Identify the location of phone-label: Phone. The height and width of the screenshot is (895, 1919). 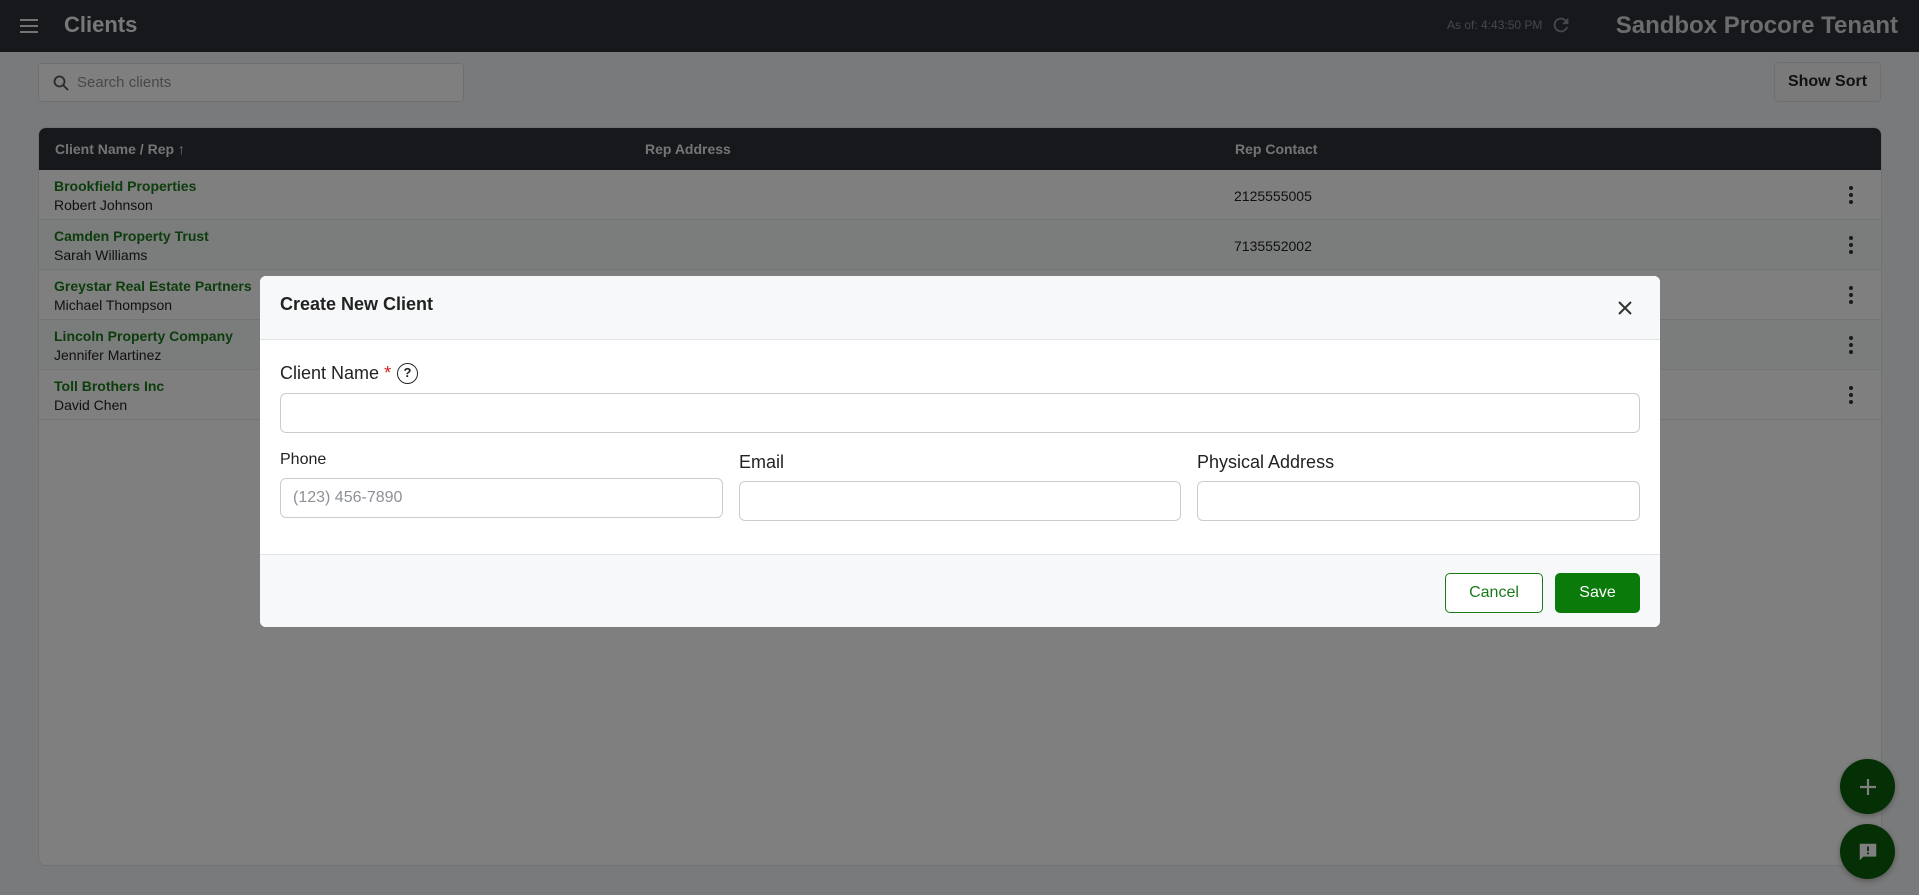
(303, 459).